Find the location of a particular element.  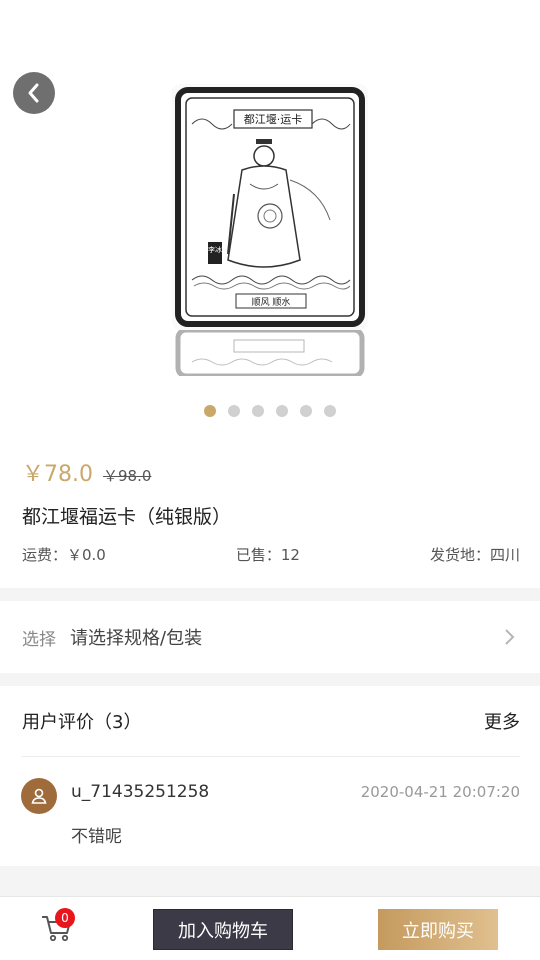

product-meta: 运费：￥0.0 已售：12 发货地：四川 is located at coordinates (271, 554).